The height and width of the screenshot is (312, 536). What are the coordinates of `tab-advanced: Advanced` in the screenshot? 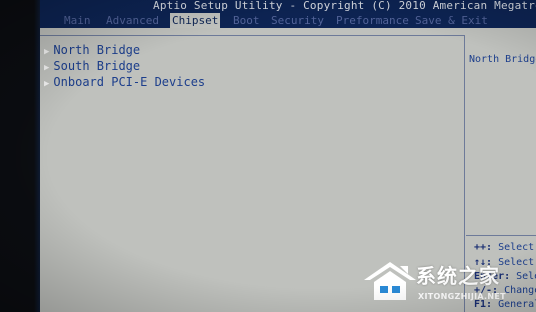 It's located at (132, 20).